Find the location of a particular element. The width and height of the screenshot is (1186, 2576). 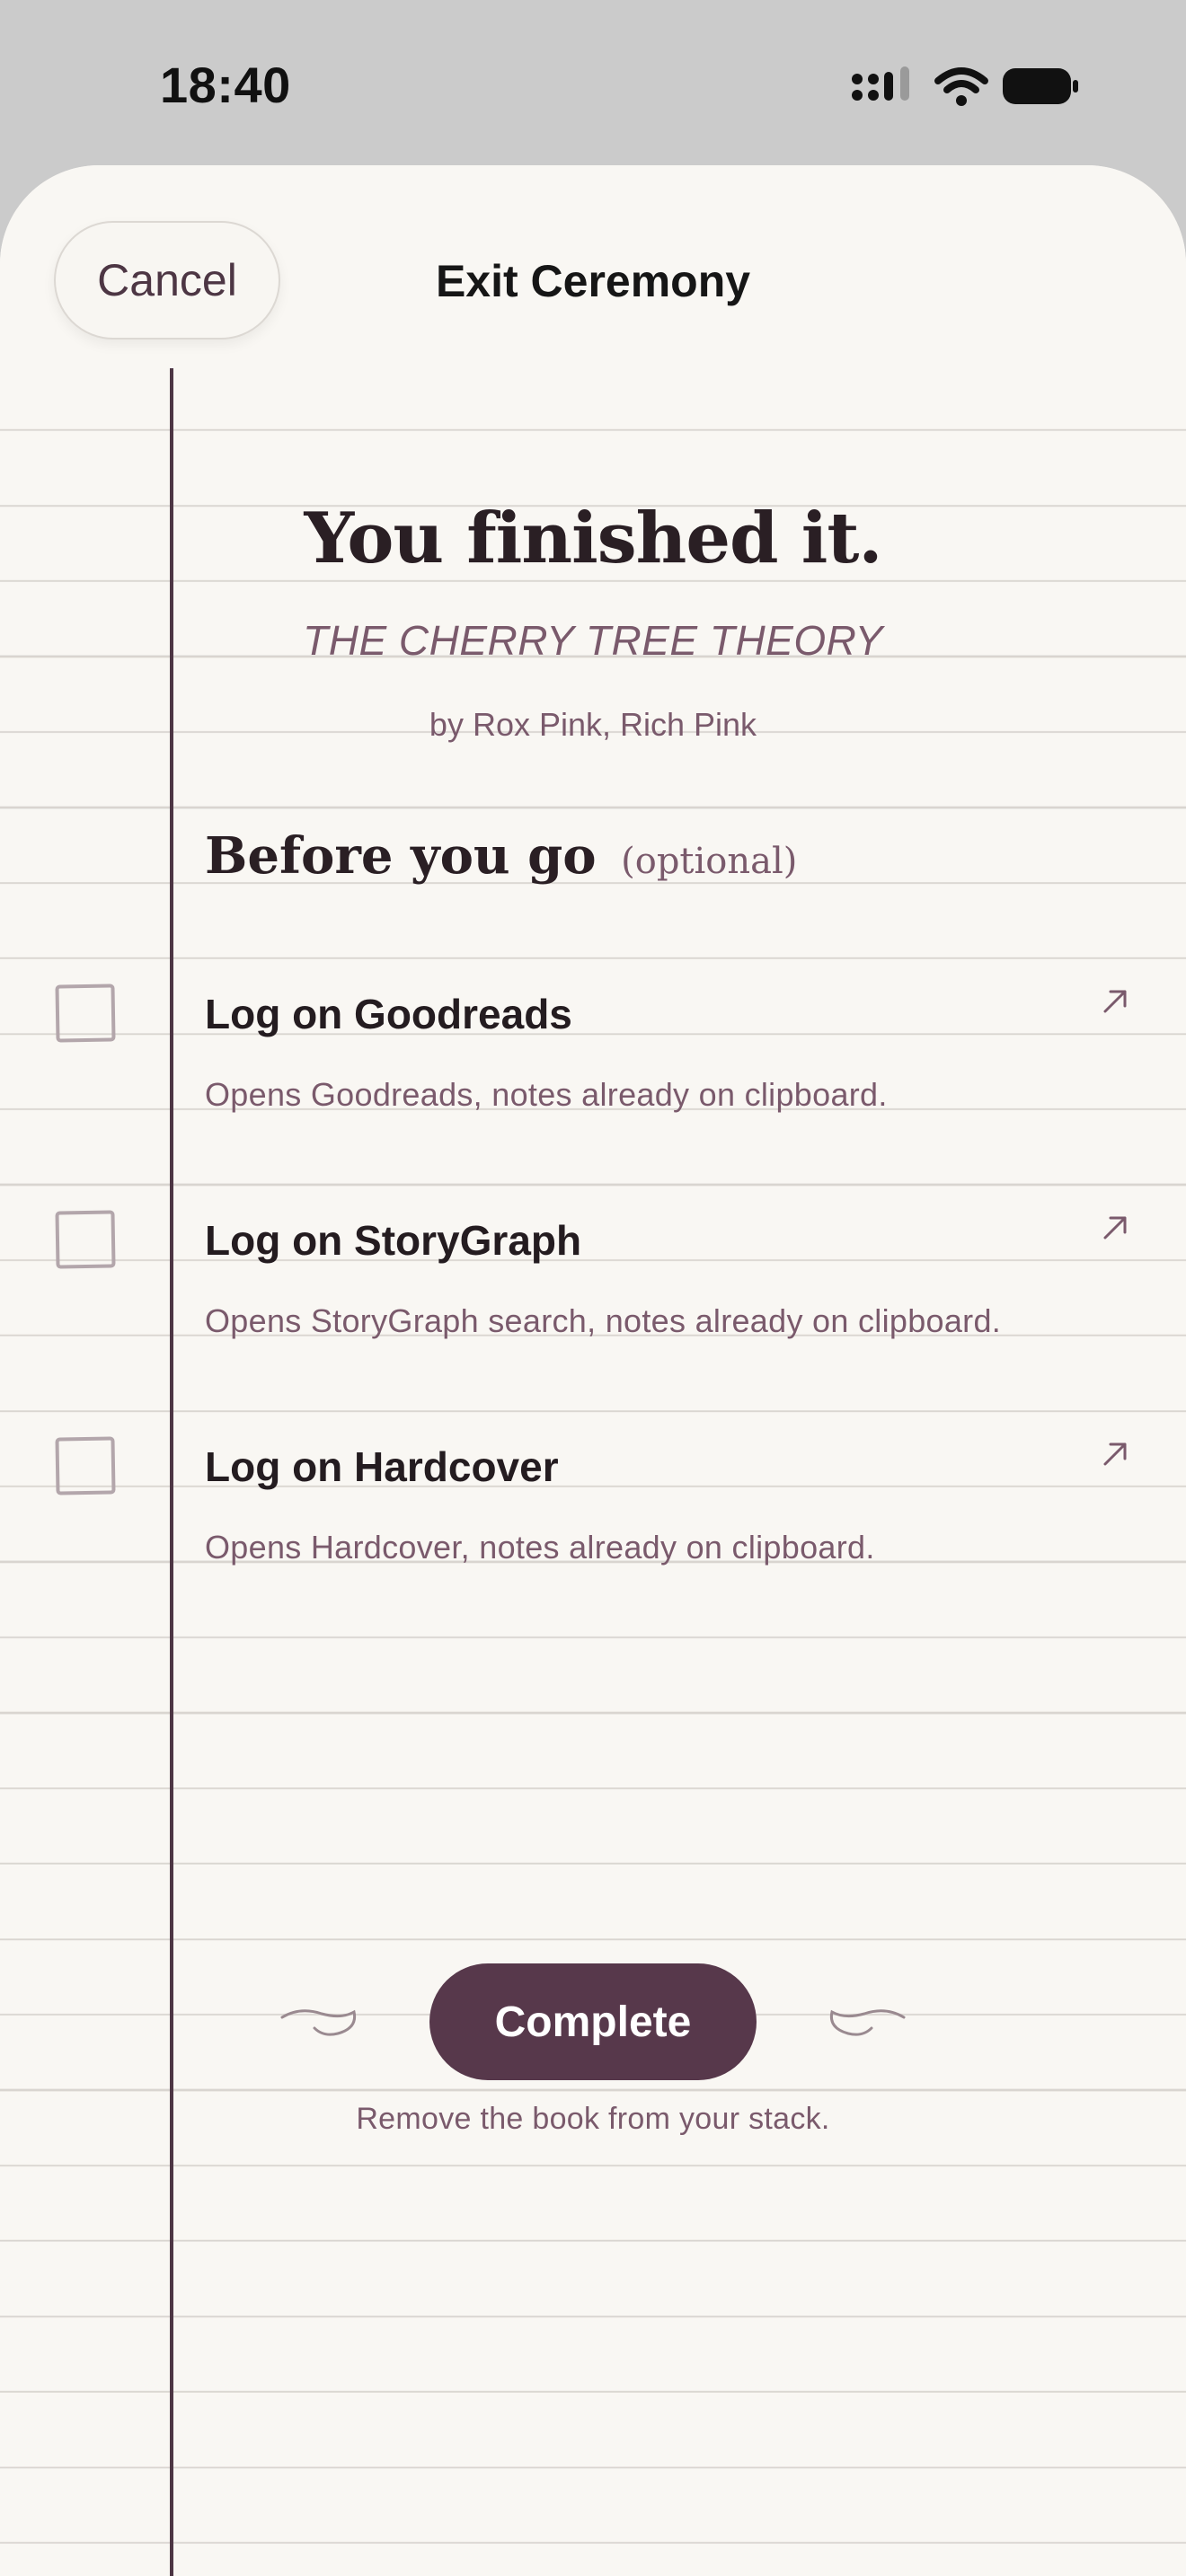

wifi-icon is located at coordinates (961, 86).